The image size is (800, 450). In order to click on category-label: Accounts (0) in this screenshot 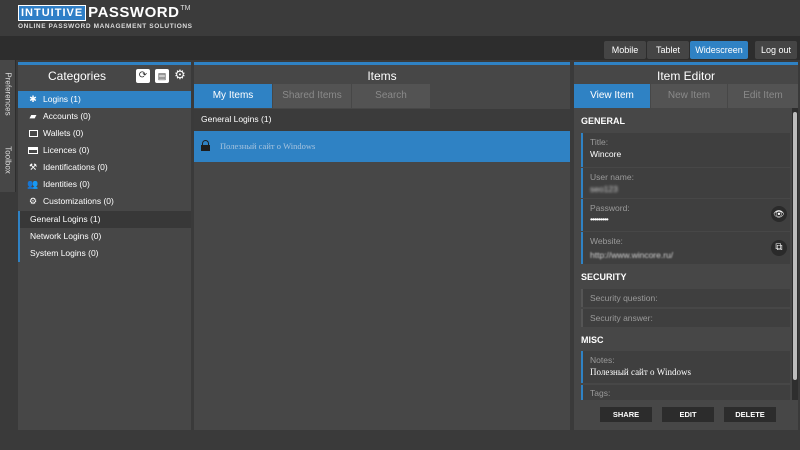, I will do `click(67, 116)`.